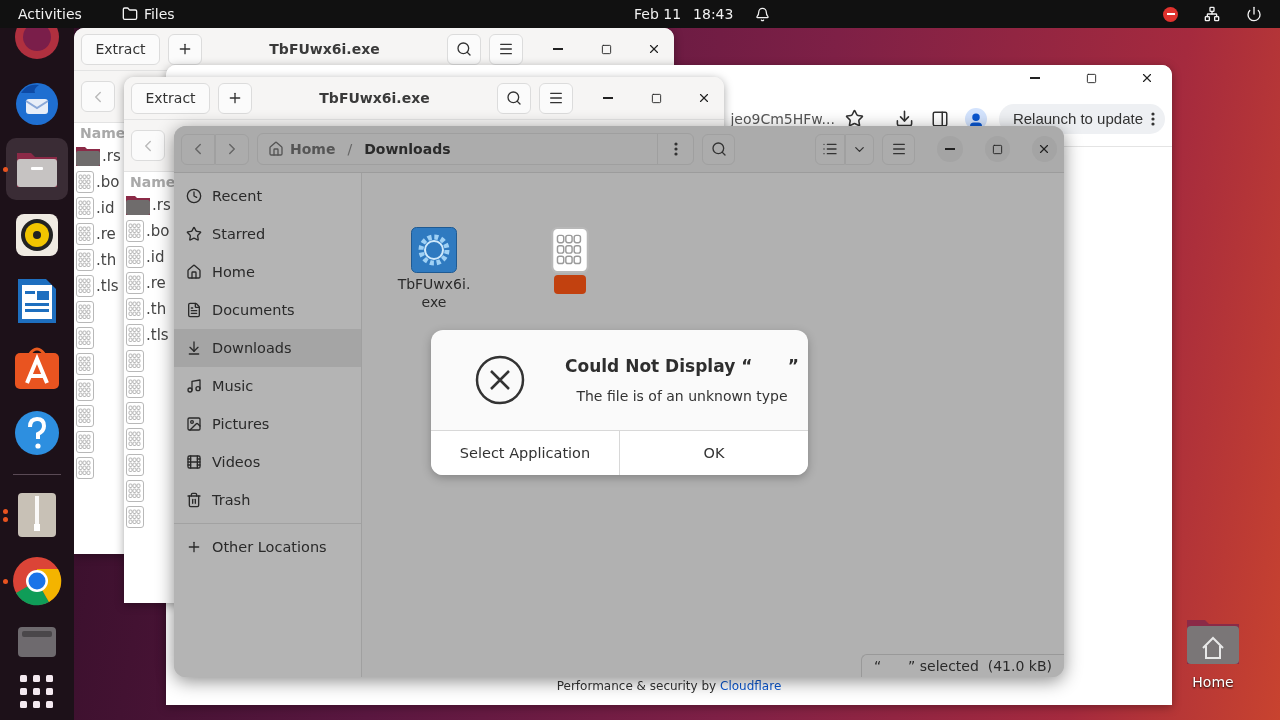  I want to click on bookmark-star-icon, so click(854, 118).